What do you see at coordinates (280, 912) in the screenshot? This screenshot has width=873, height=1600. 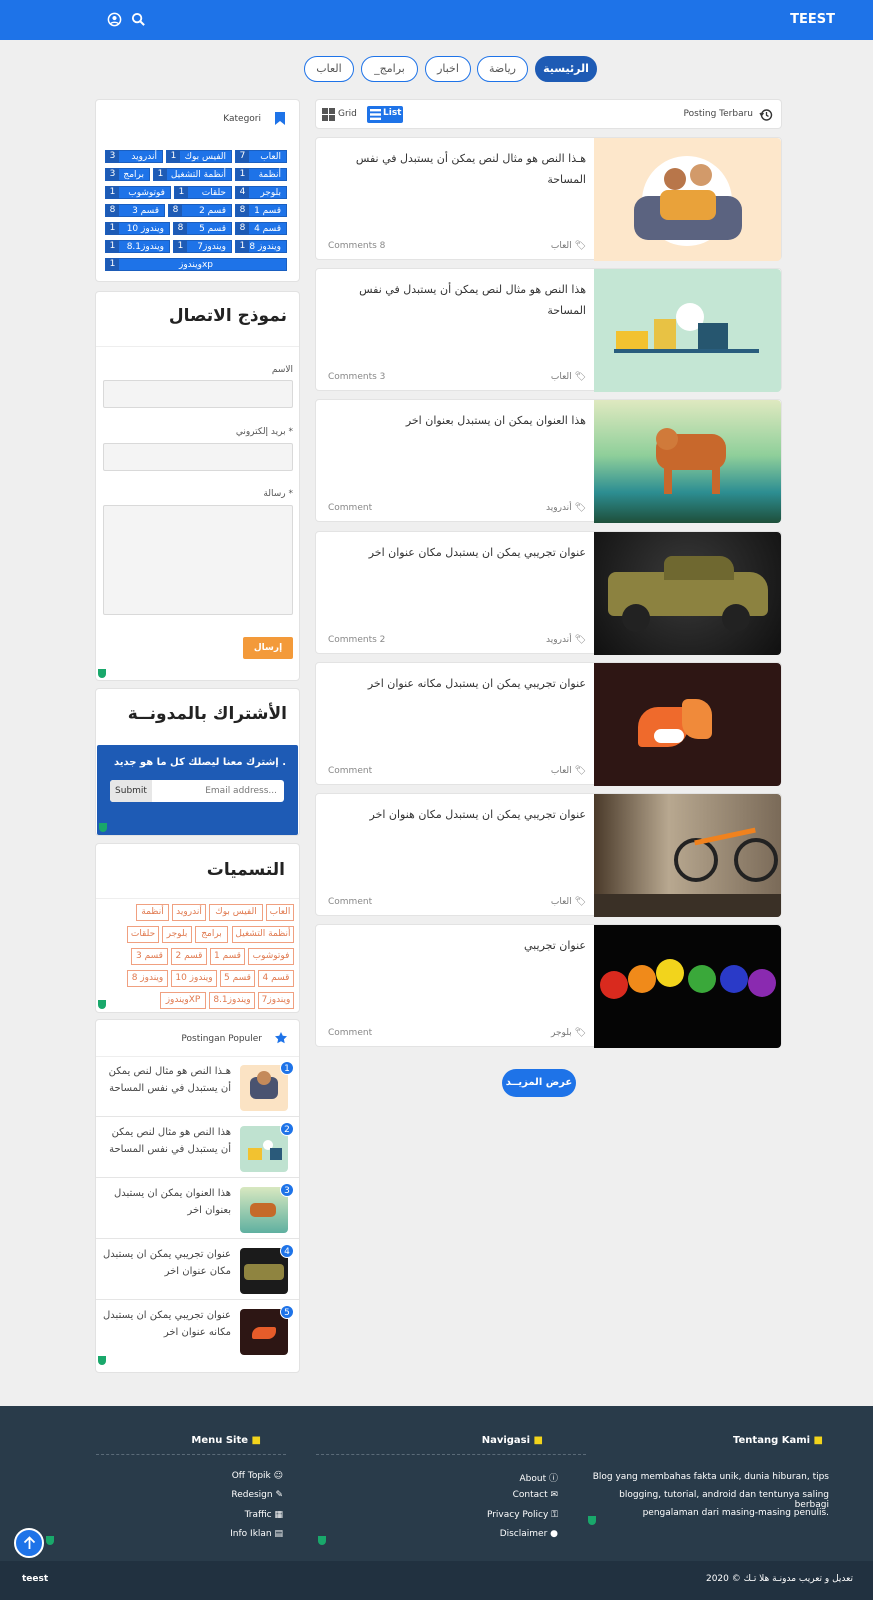 I see `tag-button: العاب` at bounding box center [280, 912].